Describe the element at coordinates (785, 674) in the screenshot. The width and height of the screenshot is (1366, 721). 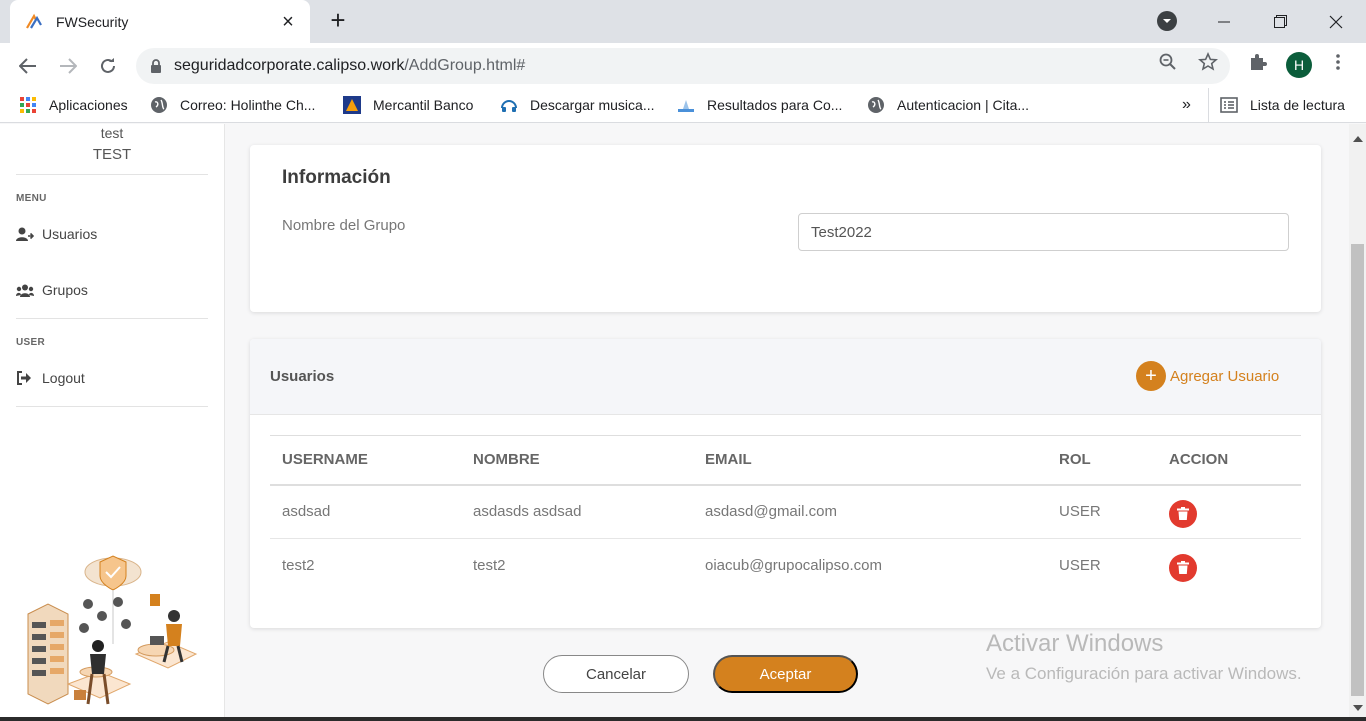
I see `accept-button: Aceptar` at that location.